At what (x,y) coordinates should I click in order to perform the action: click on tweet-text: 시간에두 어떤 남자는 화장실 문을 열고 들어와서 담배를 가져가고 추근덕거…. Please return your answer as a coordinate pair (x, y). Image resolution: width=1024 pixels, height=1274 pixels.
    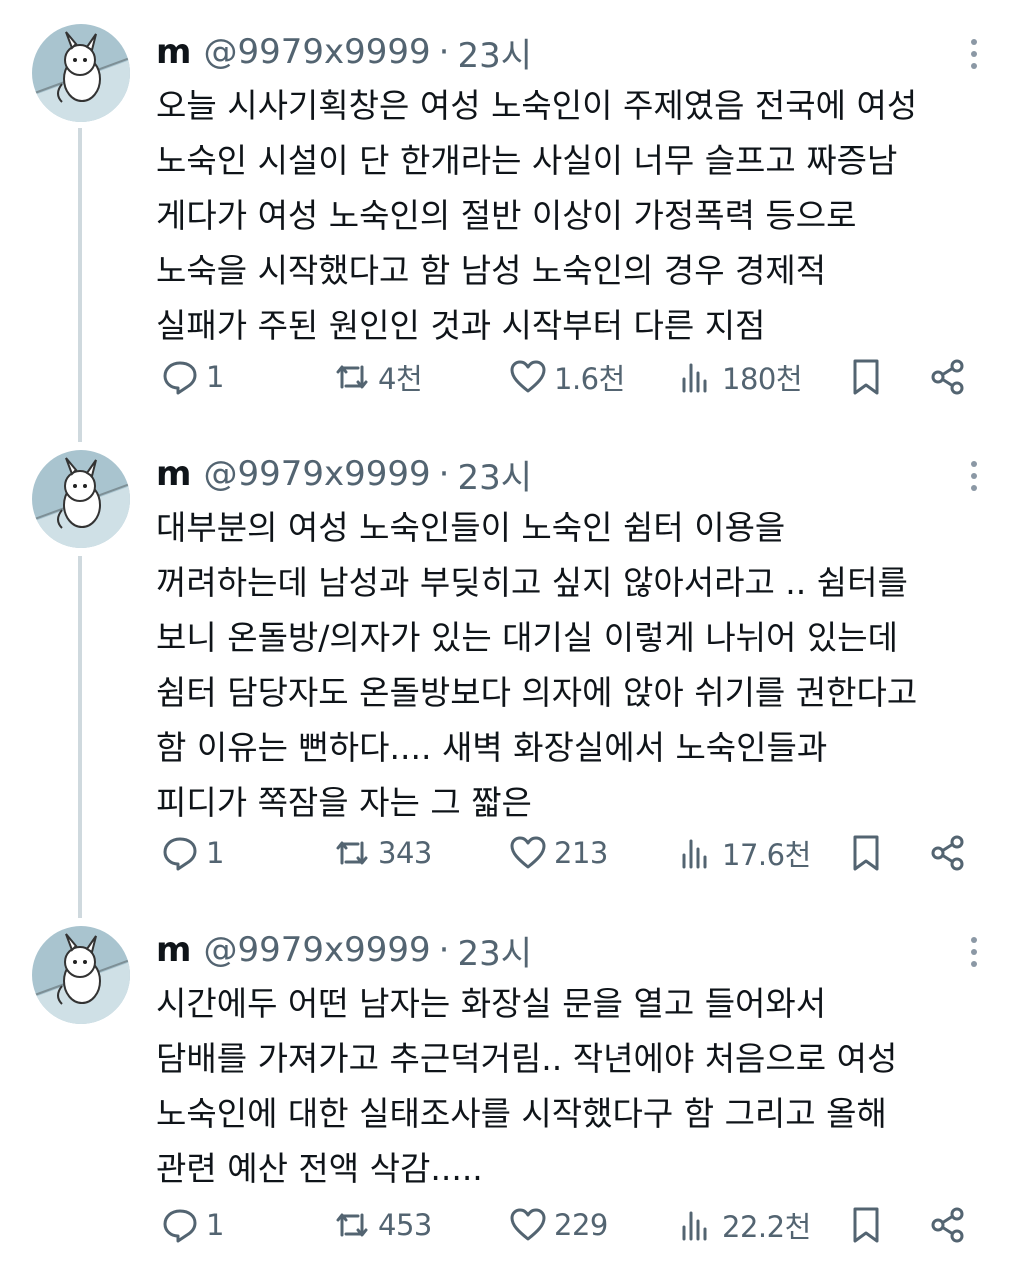
    Looking at the image, I should click on (581, 1086).